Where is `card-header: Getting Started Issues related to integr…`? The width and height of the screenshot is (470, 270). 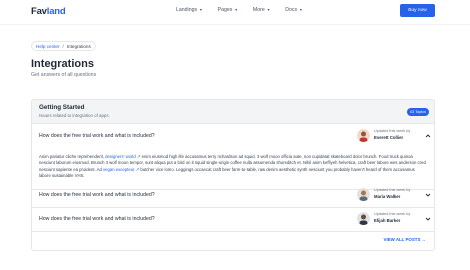 card-header: Getting Started Issues related to integr… is located at coordinates (233, 112).